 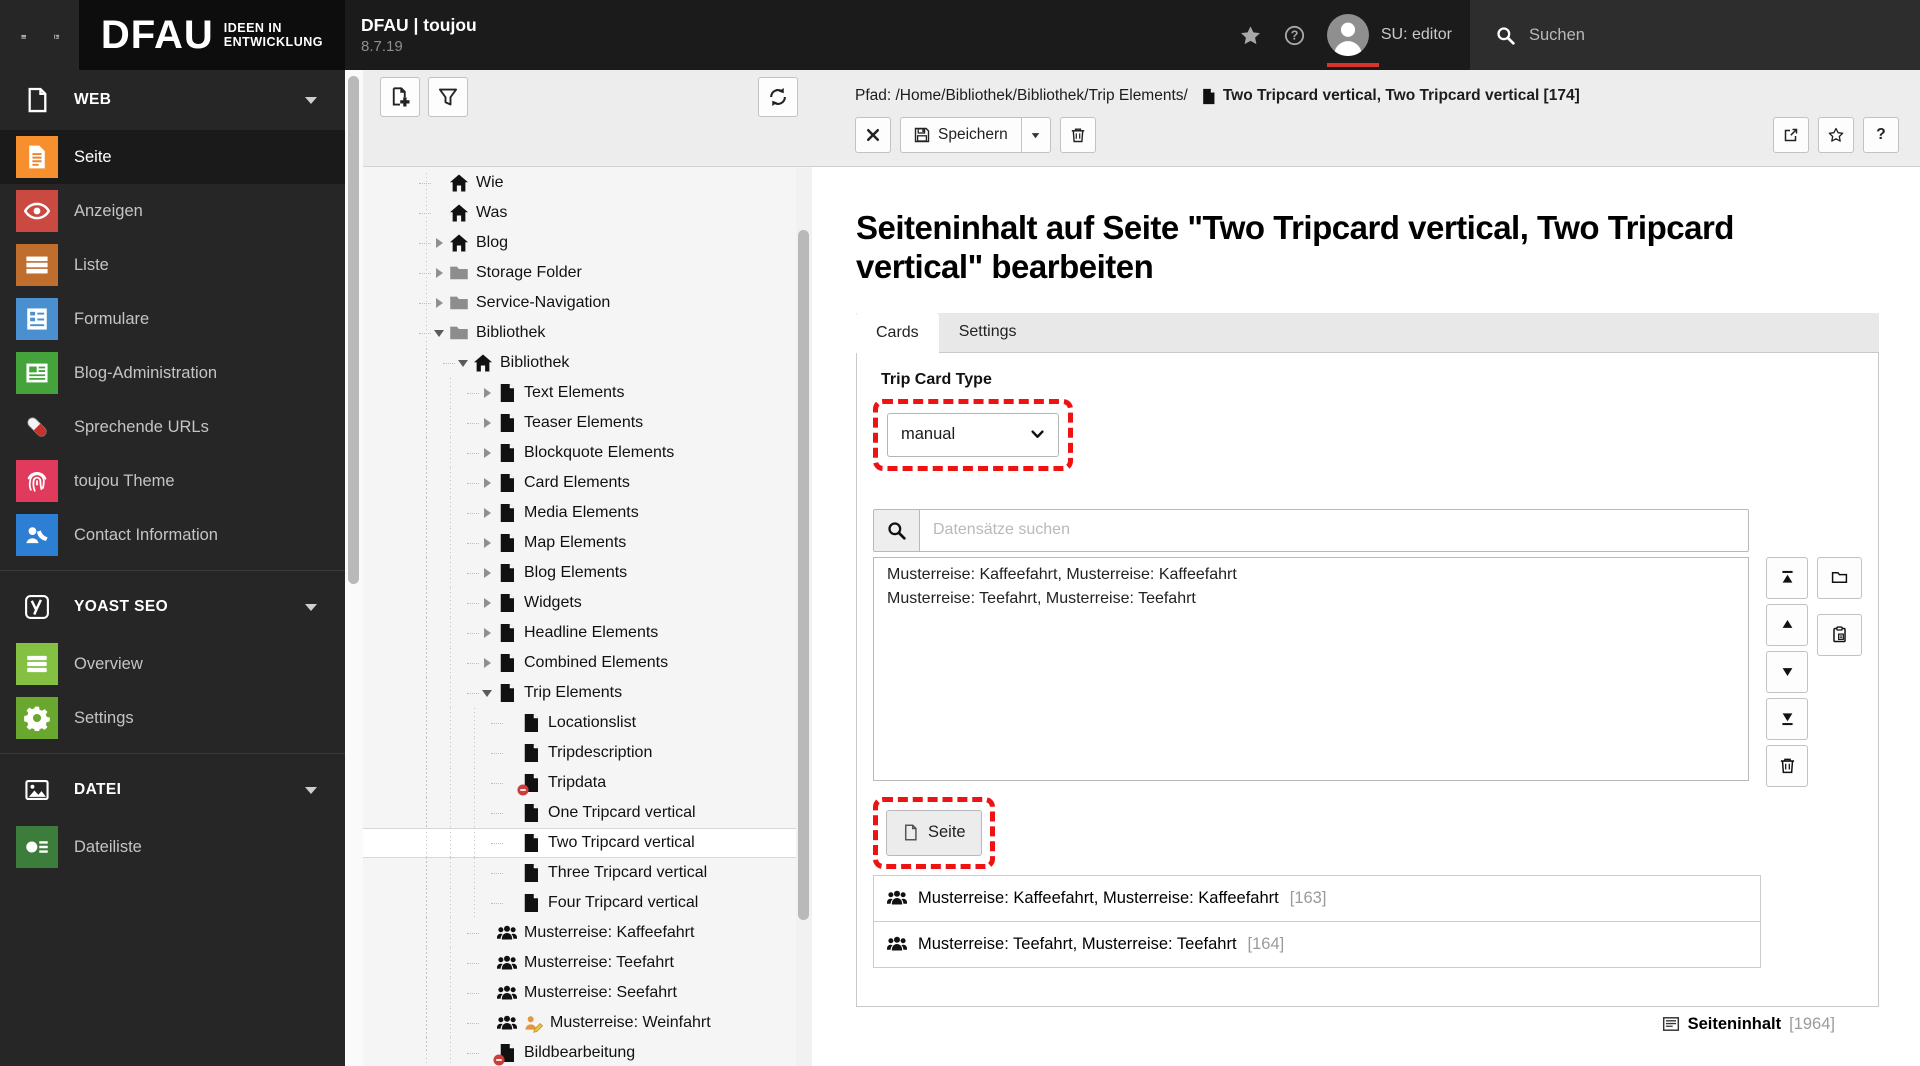 What do you see at coordinates (172, 100) in the screenshot?
I see `menu-section-web: WEB` at bounding box center [172, 100].